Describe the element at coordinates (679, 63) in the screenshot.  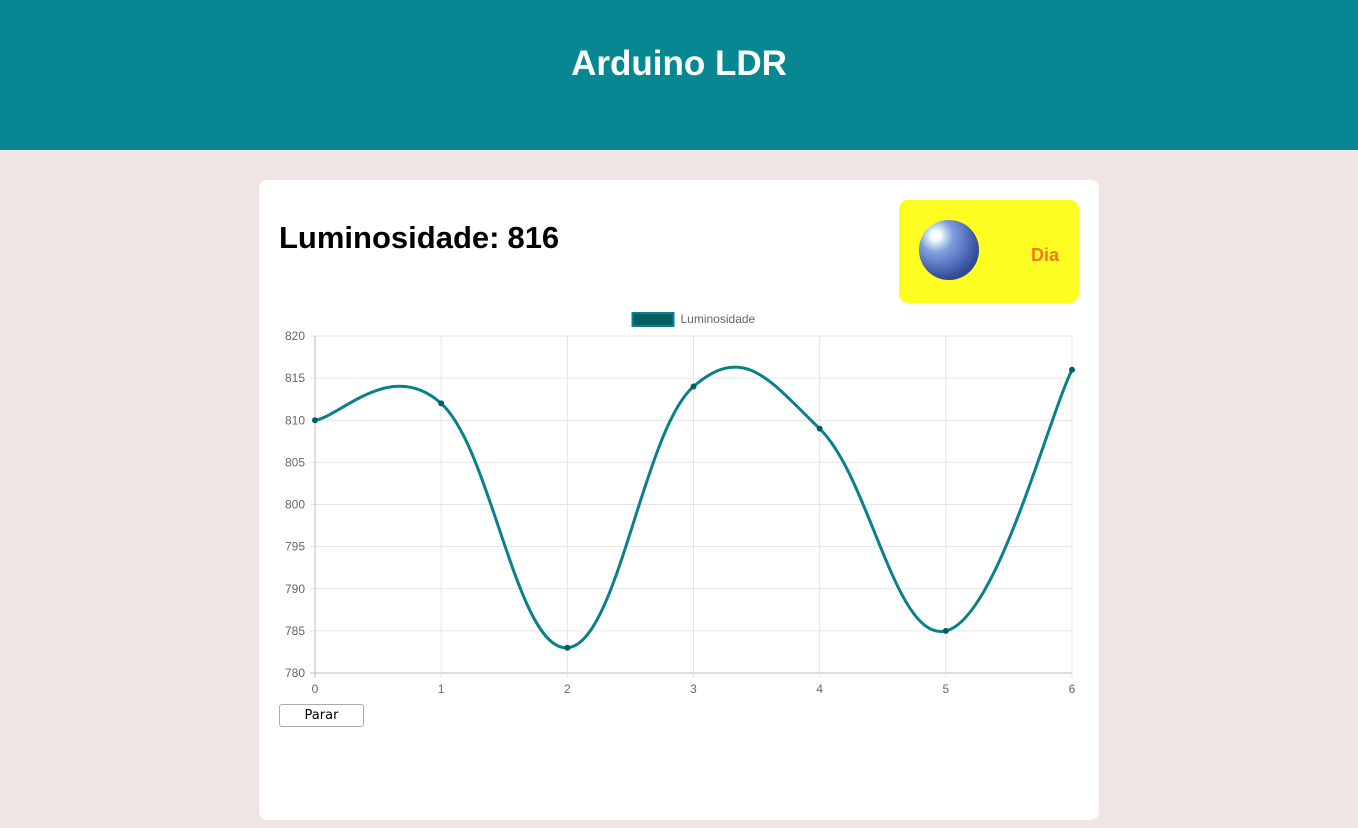
I see `page-title: Arduino LDR` at that location.